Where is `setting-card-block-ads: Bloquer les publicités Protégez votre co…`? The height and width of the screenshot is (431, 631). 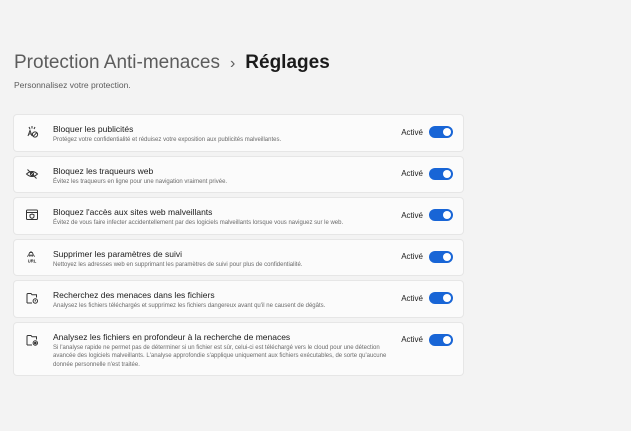
setting-card-block-ads: Bloquer les publicités Protégez votre co… is located at coordinates (238, 133).